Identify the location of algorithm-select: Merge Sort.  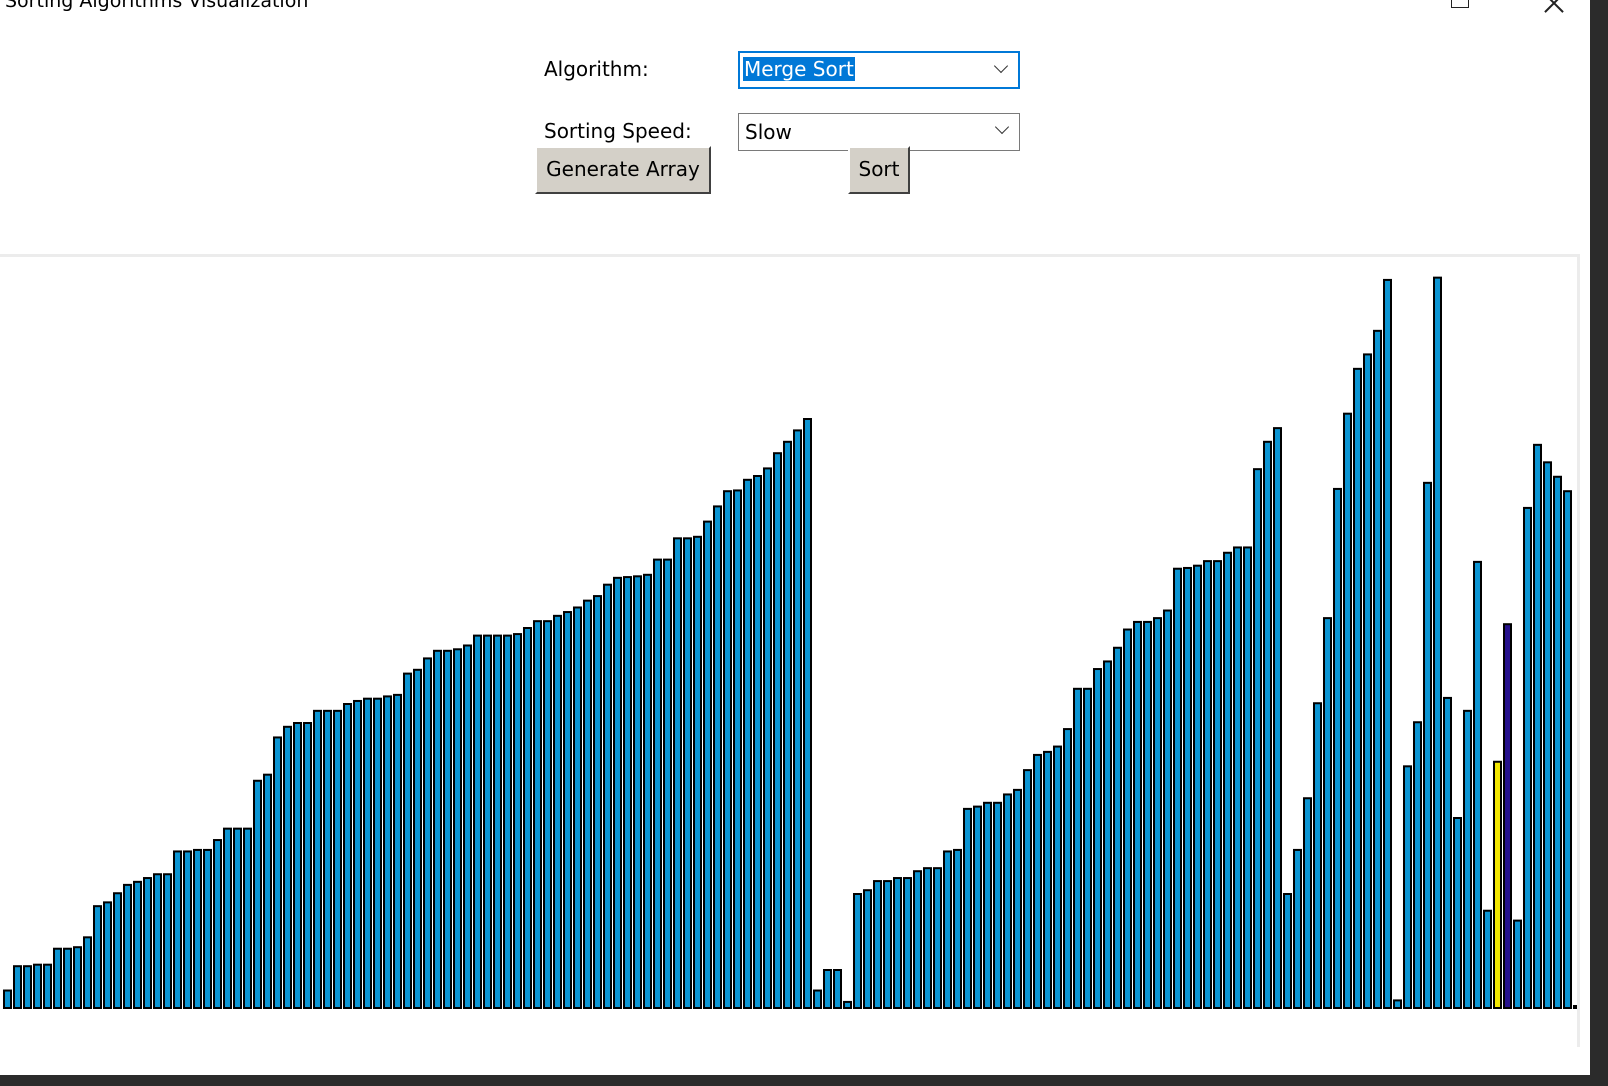
(879, 70).